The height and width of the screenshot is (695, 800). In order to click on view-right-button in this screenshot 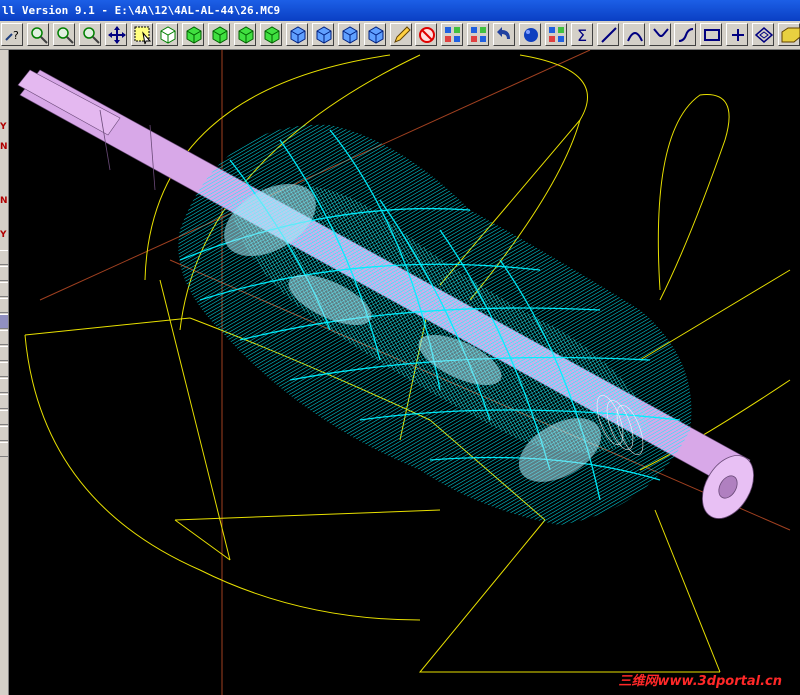, I will do `click(271, 34)`.